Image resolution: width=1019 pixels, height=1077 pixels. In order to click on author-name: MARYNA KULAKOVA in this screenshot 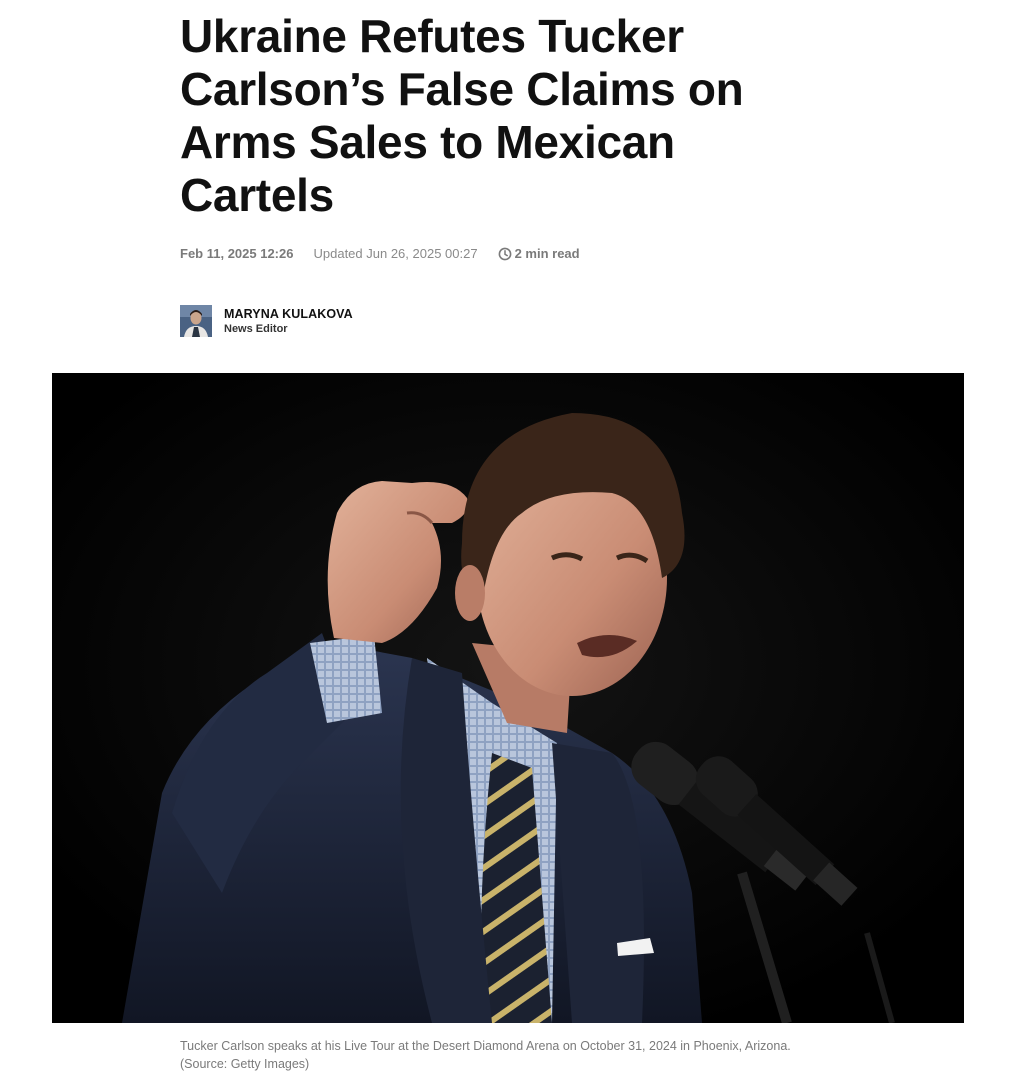, I will do `click(288, 314)`.